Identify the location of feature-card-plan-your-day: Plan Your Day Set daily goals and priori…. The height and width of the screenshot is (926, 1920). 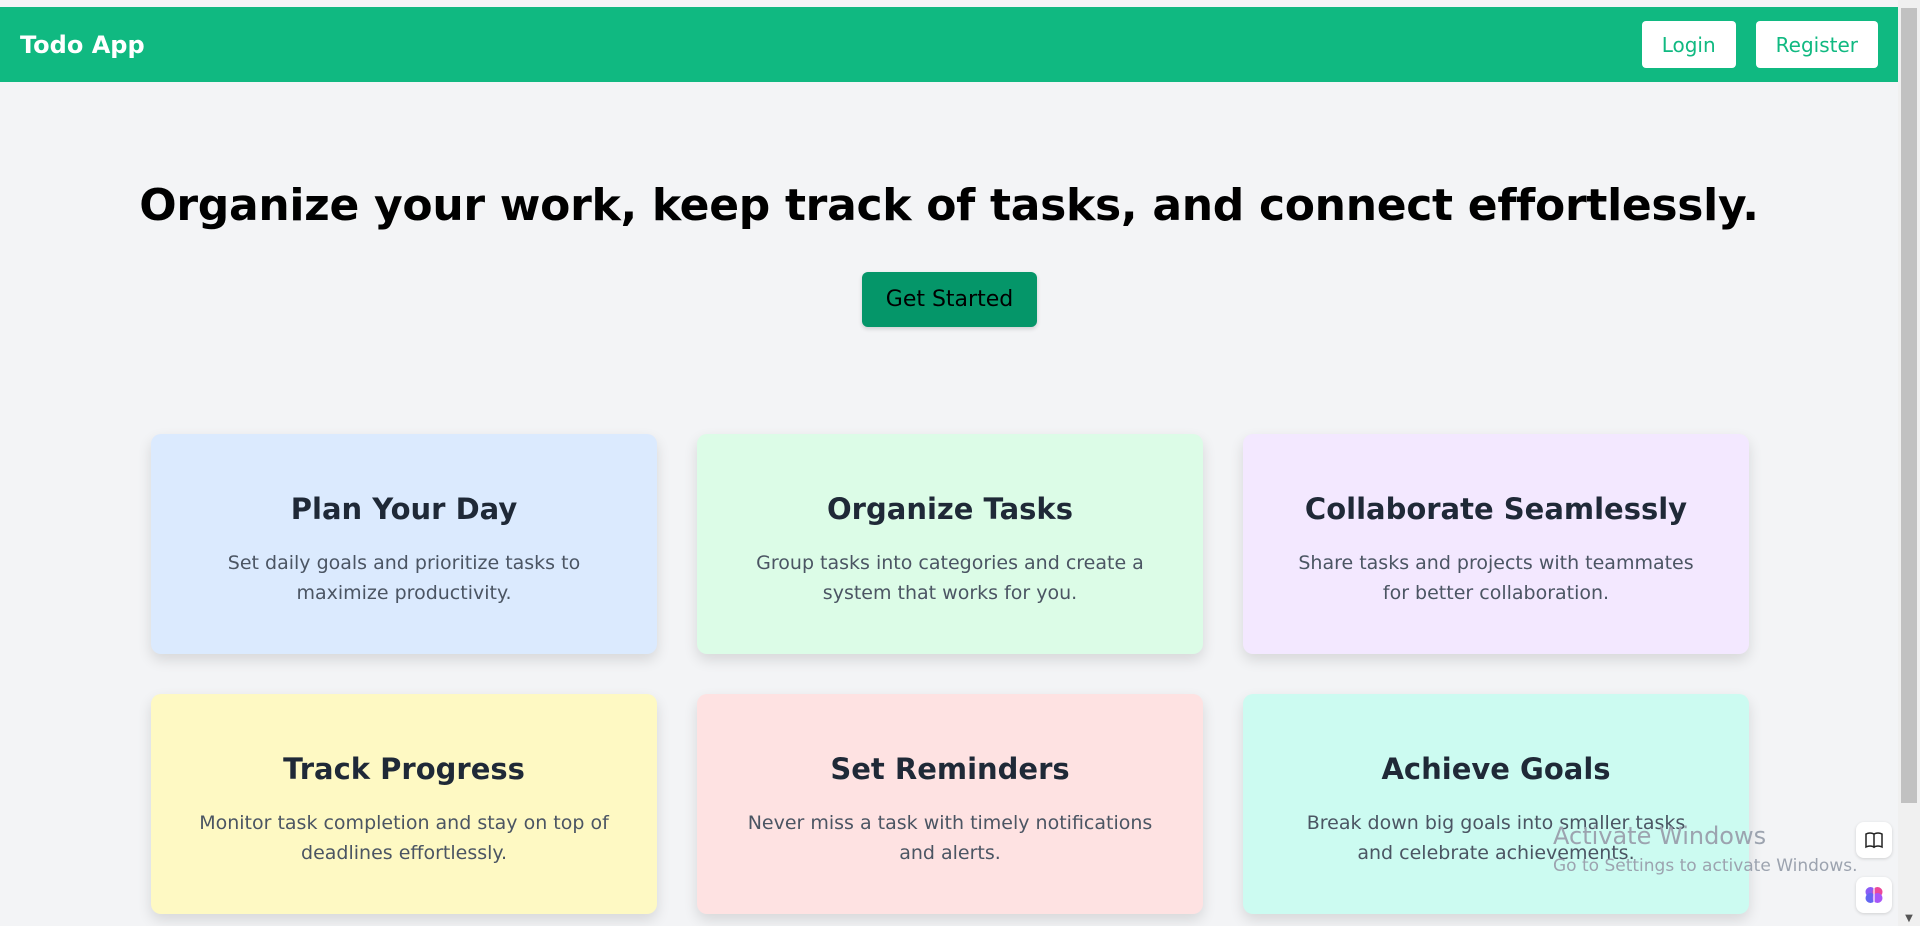
(404, 544).